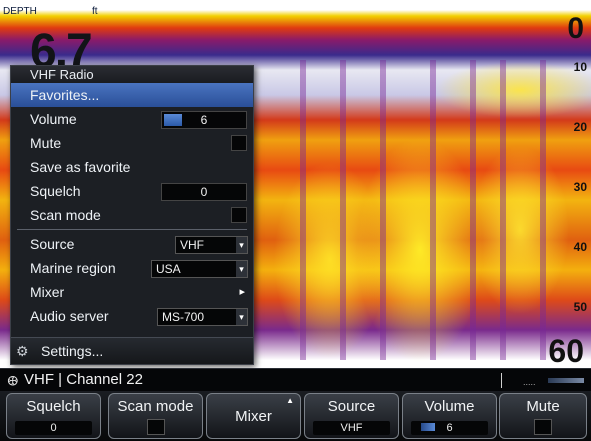 Image resolution: width=591 pixels, height=441 pixels. What do you see at coordinates (155, 416) in the screenshot?
I see `softkey-scan-mode: Scan mode` at bounding box center [155, 416].